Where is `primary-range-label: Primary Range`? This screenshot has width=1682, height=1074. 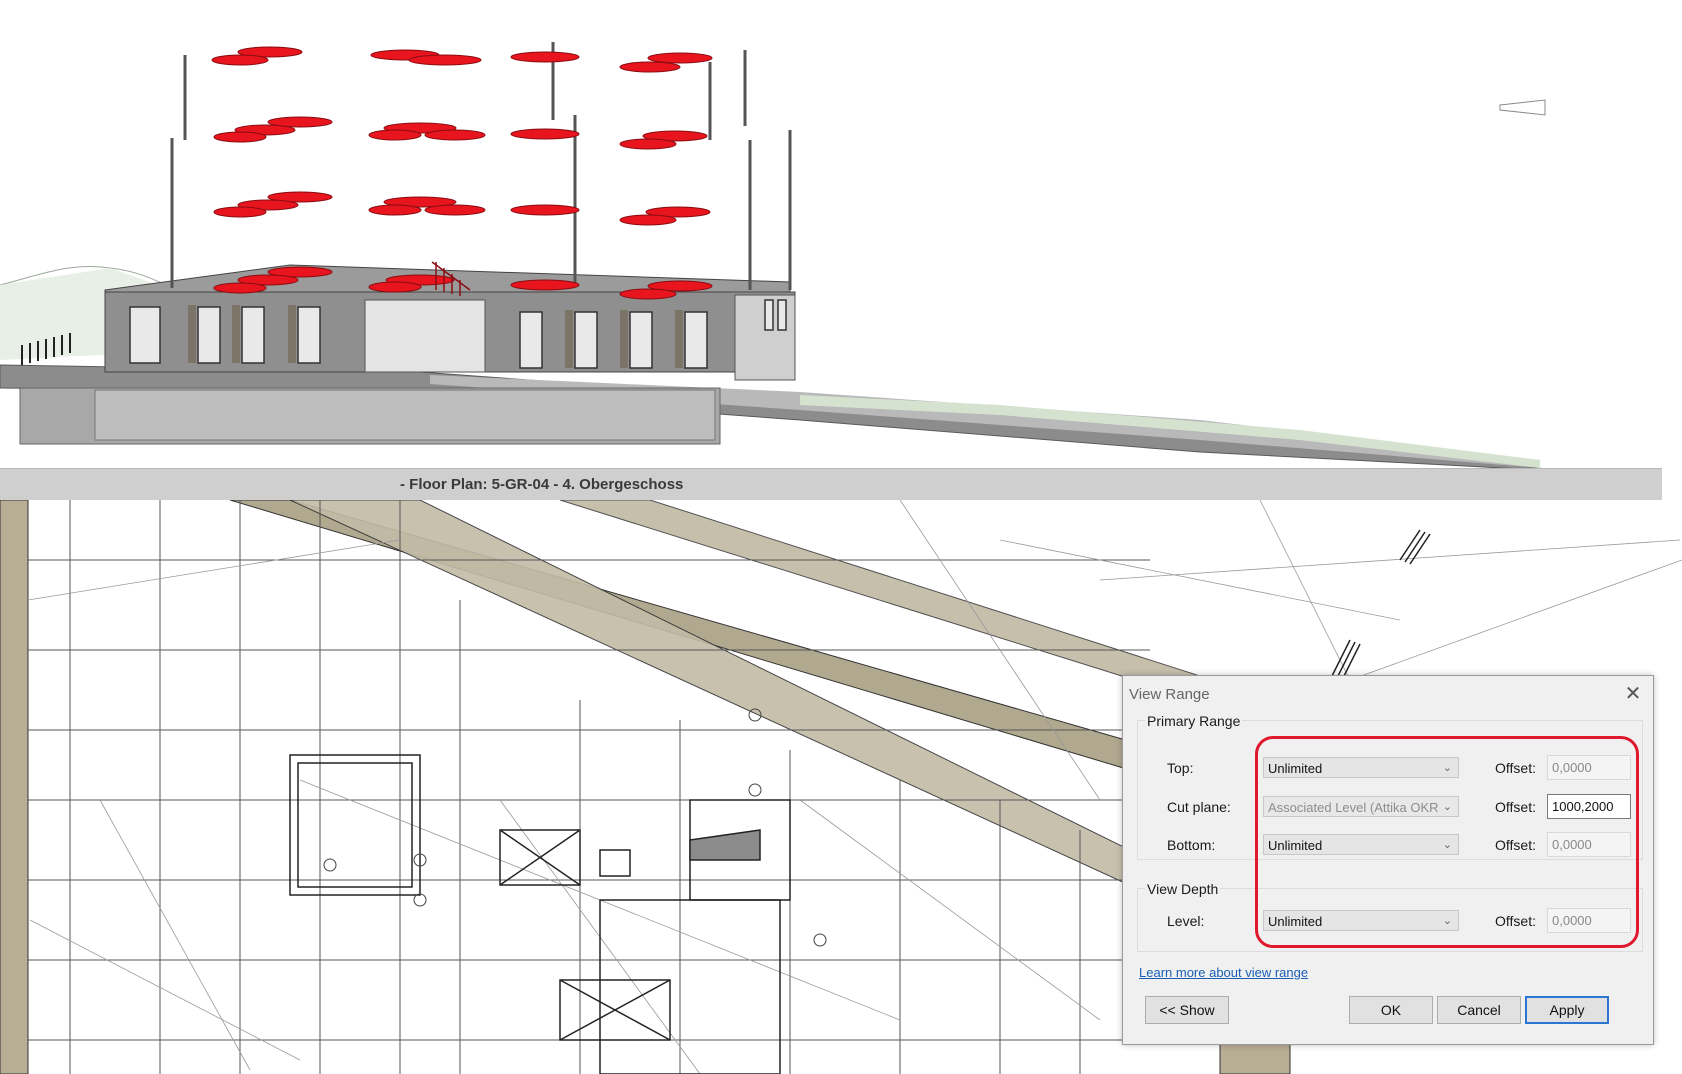
primary-range-label: Primary Range is located at coordinates (1194, 721).